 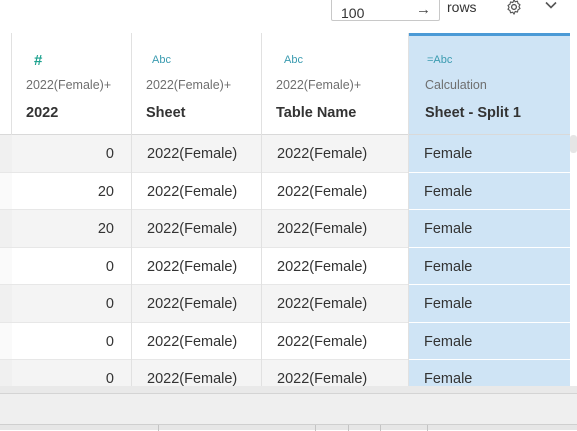 What do you see at coordinates (489, 84) in the screenshot?
I see `column-header-selected: =Abc Calculation Sheet - Split 1` at bounding box center [489, 84].